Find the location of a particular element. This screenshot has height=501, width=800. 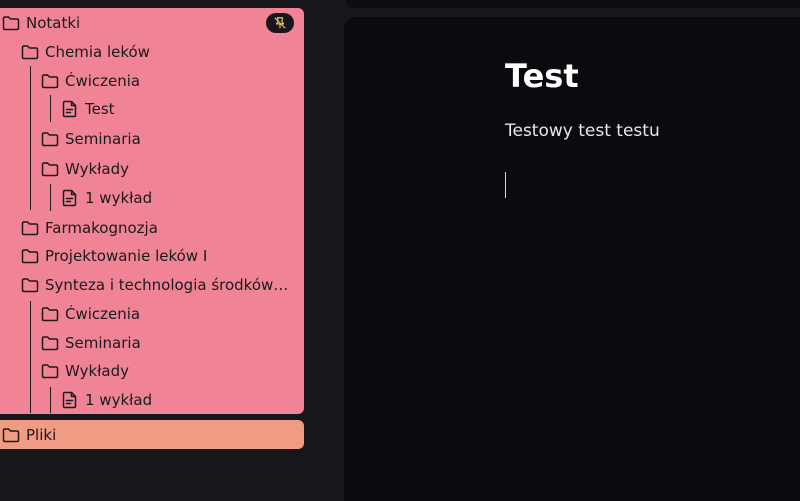

files-root-label: Pliki is located at coordinates (41, 435).